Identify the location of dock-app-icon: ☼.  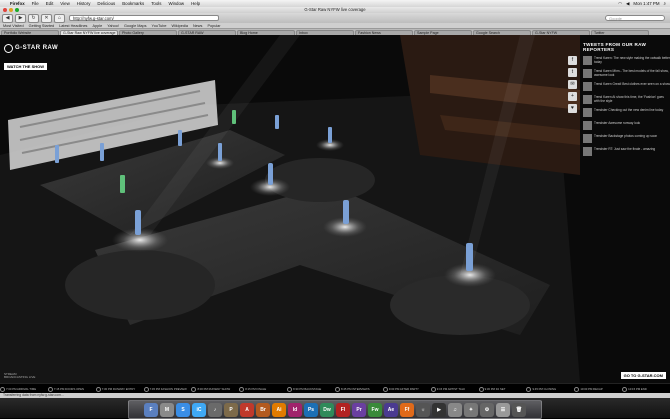
(423, 409).